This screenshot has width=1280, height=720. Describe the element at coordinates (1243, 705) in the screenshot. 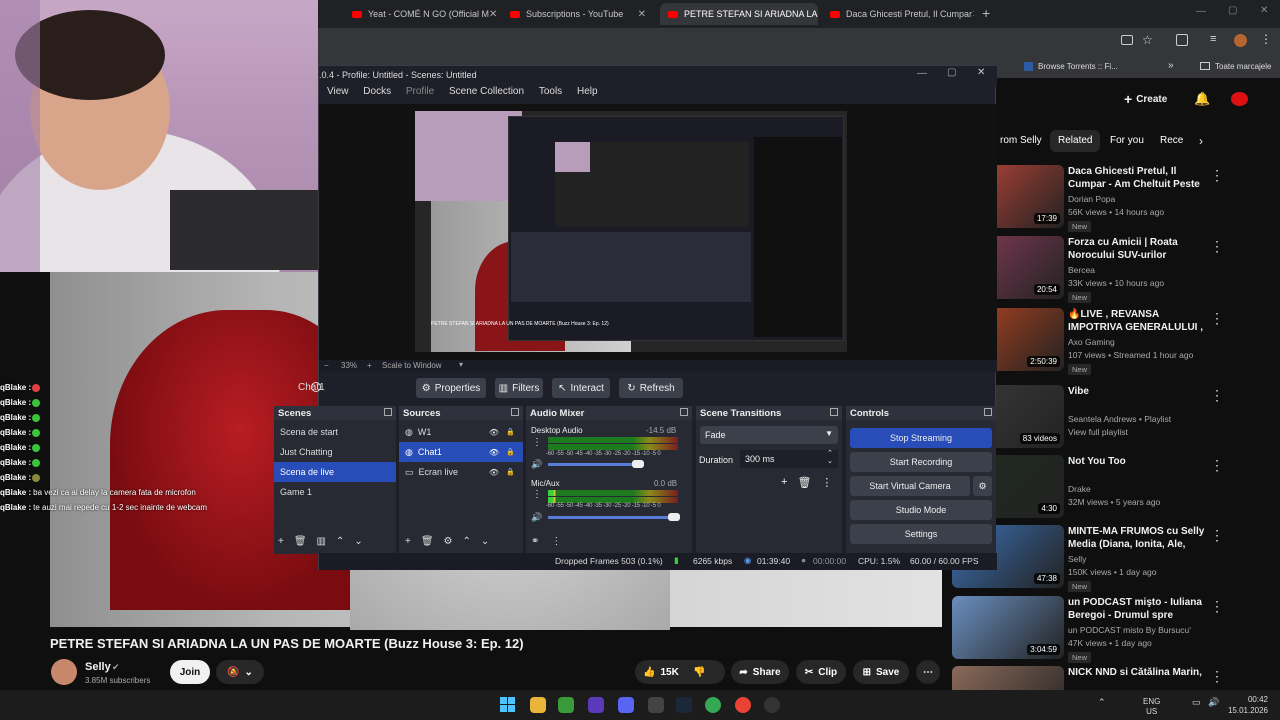

I see `clock: 00:42 15.01.2026` at that location.